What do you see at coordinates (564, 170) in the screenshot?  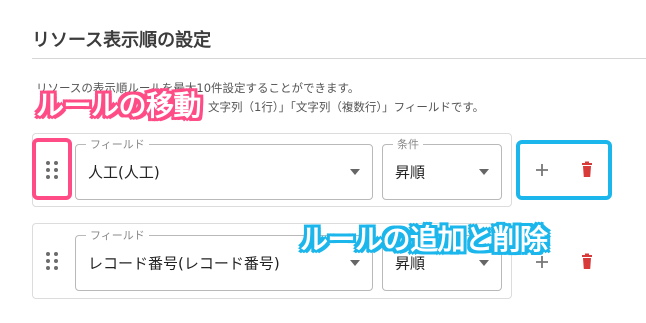 I see `add-delete-highlight-box` at bounding box center [564, 170].